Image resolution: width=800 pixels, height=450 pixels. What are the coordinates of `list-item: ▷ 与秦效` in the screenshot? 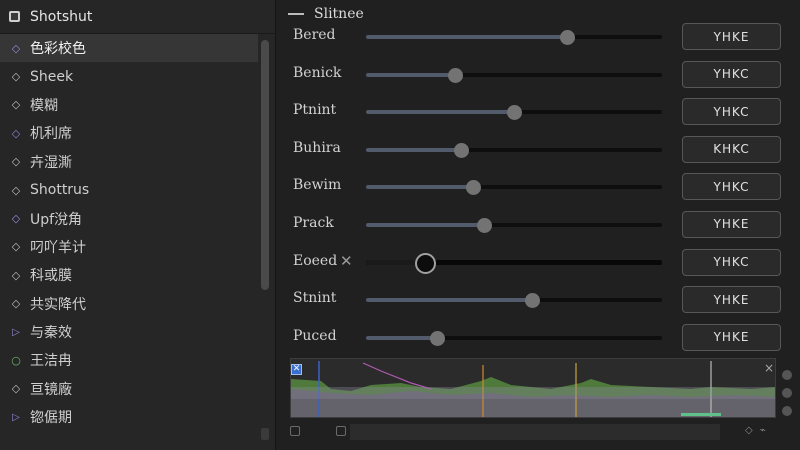 It's located at (129, 332).